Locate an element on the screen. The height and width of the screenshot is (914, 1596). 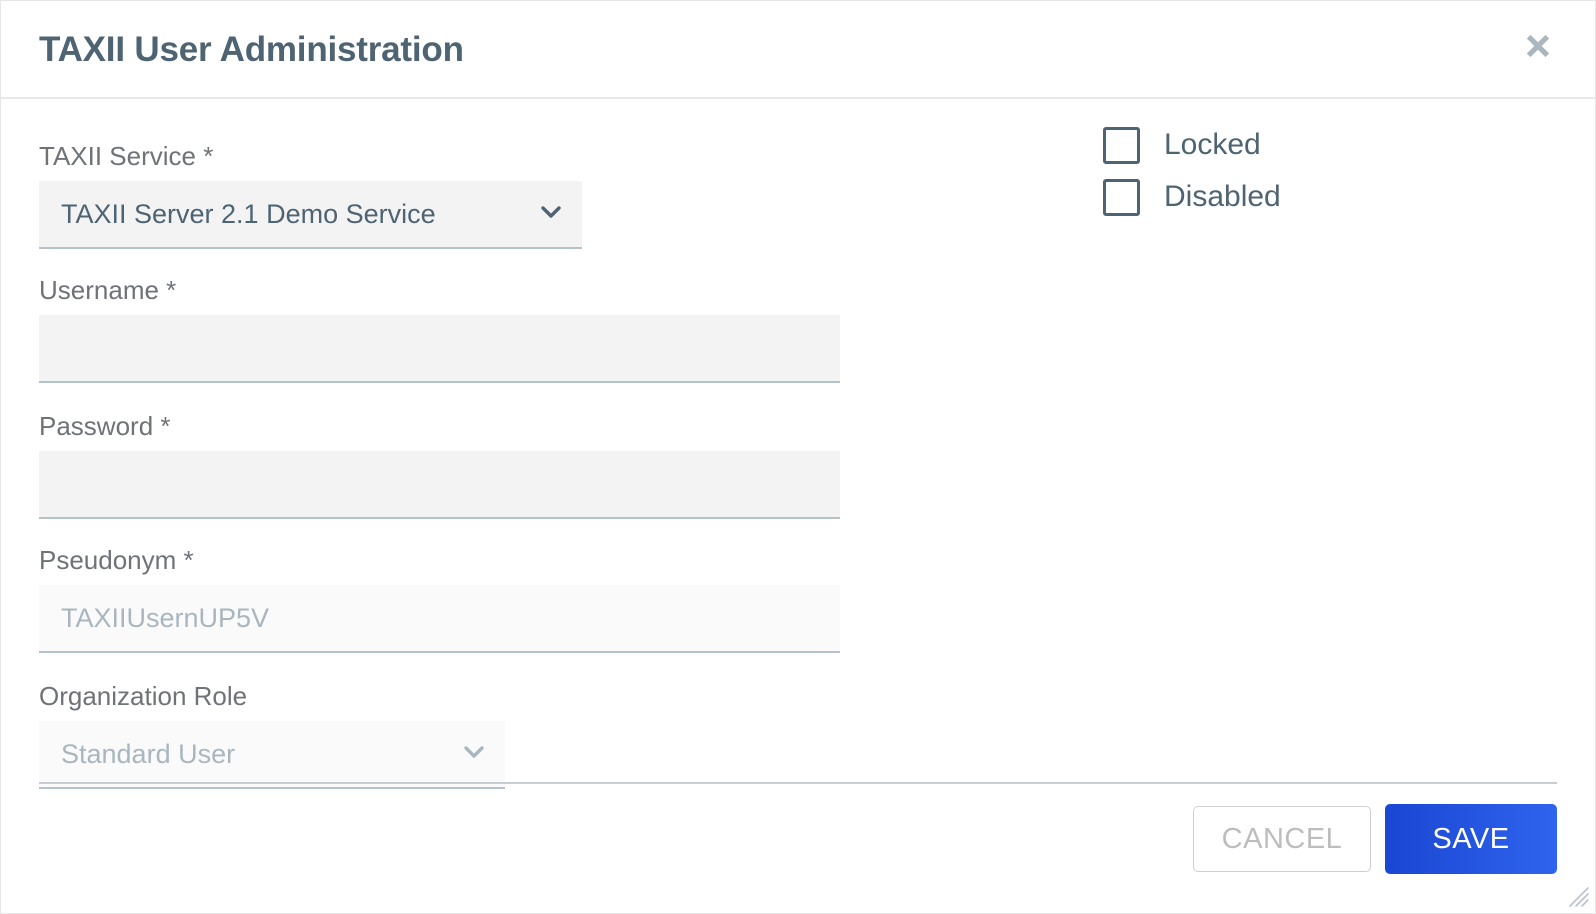
dialog-header: TAXII User Administration is located at coordinates (798, 50).